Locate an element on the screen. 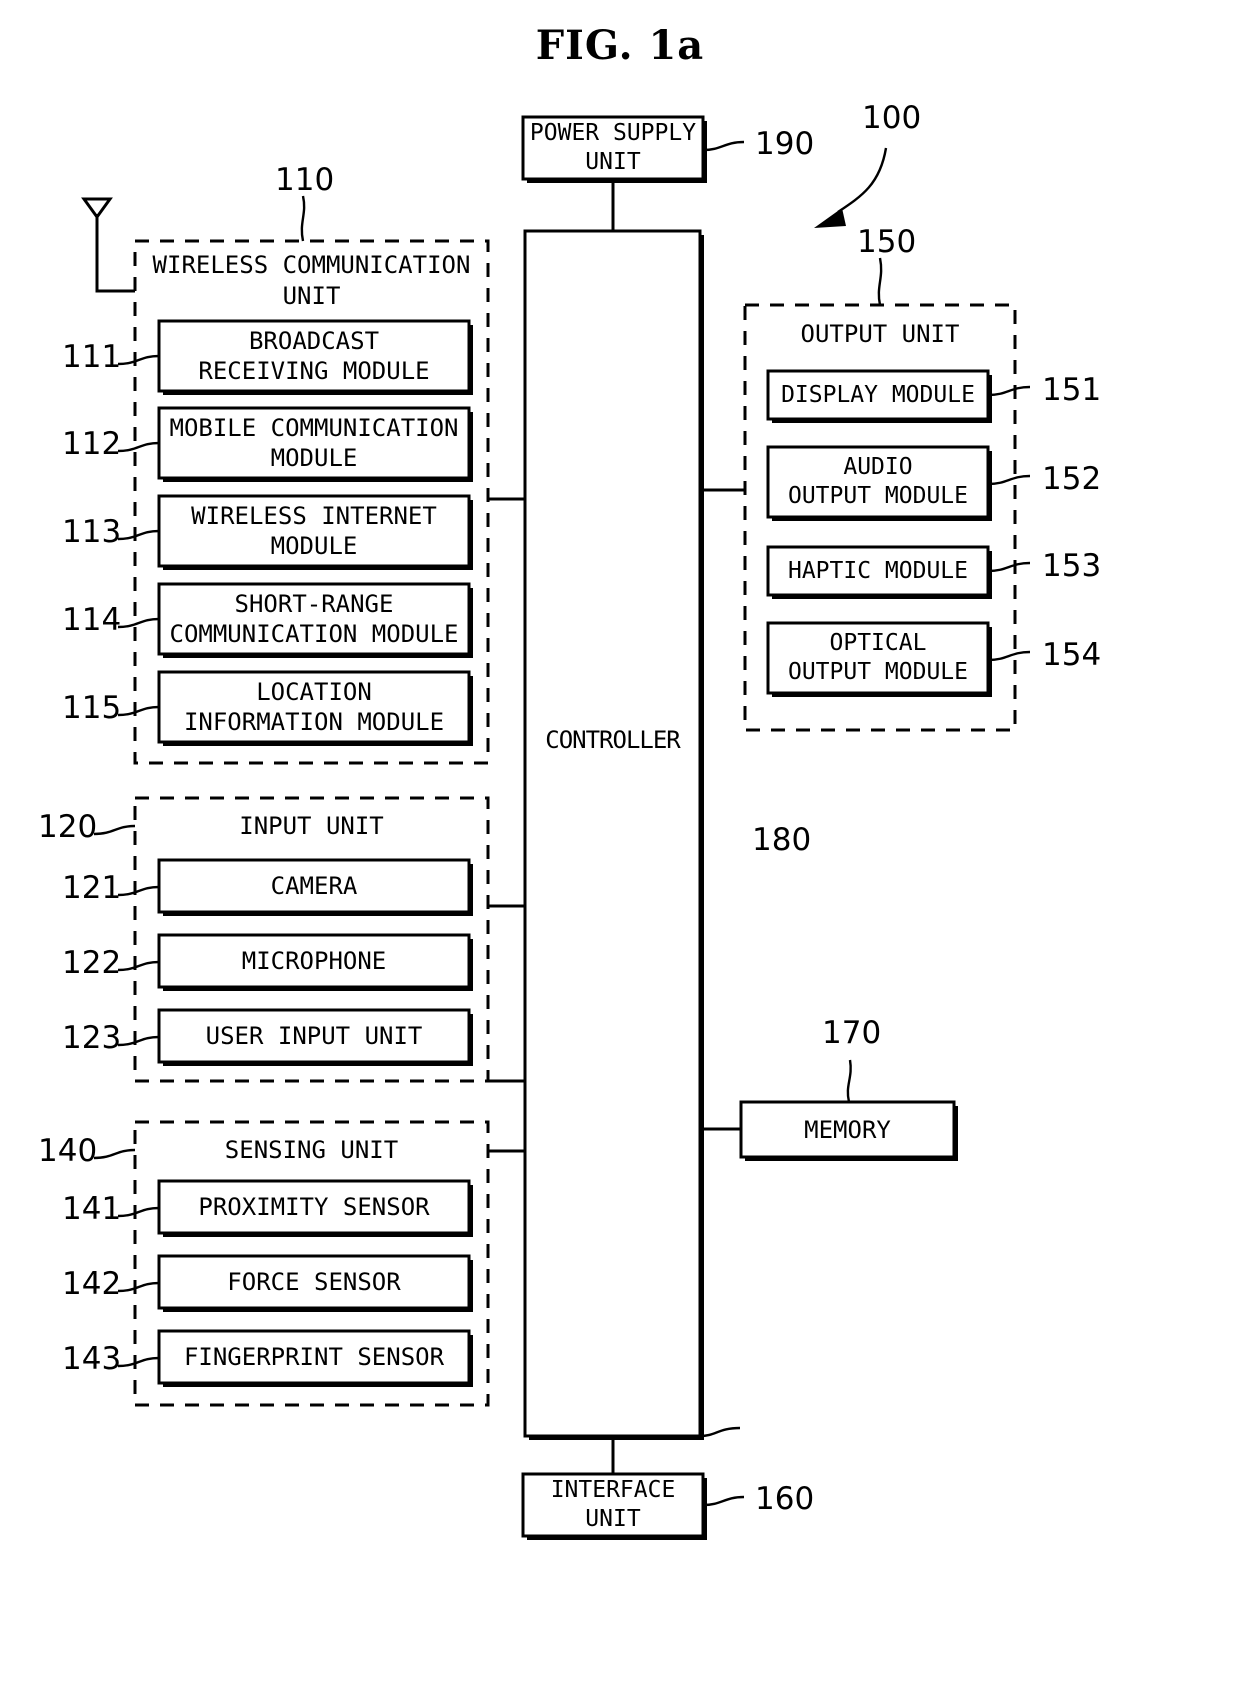  ref-140: 140 is located at coordinates (68, 1151).